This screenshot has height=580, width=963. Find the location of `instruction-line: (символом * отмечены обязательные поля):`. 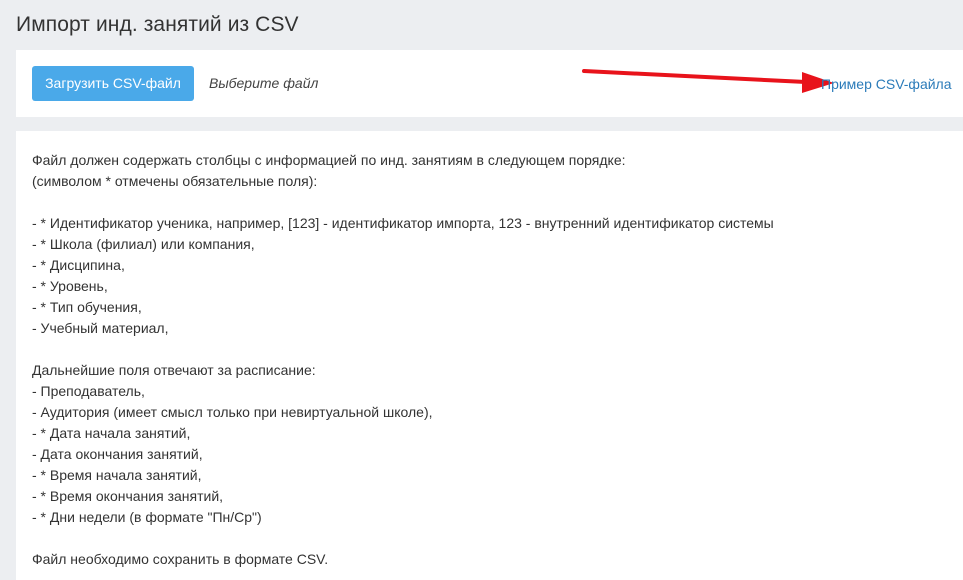

instruction-line: (символом * отмечены обязательные поля): is located at coordinates (175, 181).